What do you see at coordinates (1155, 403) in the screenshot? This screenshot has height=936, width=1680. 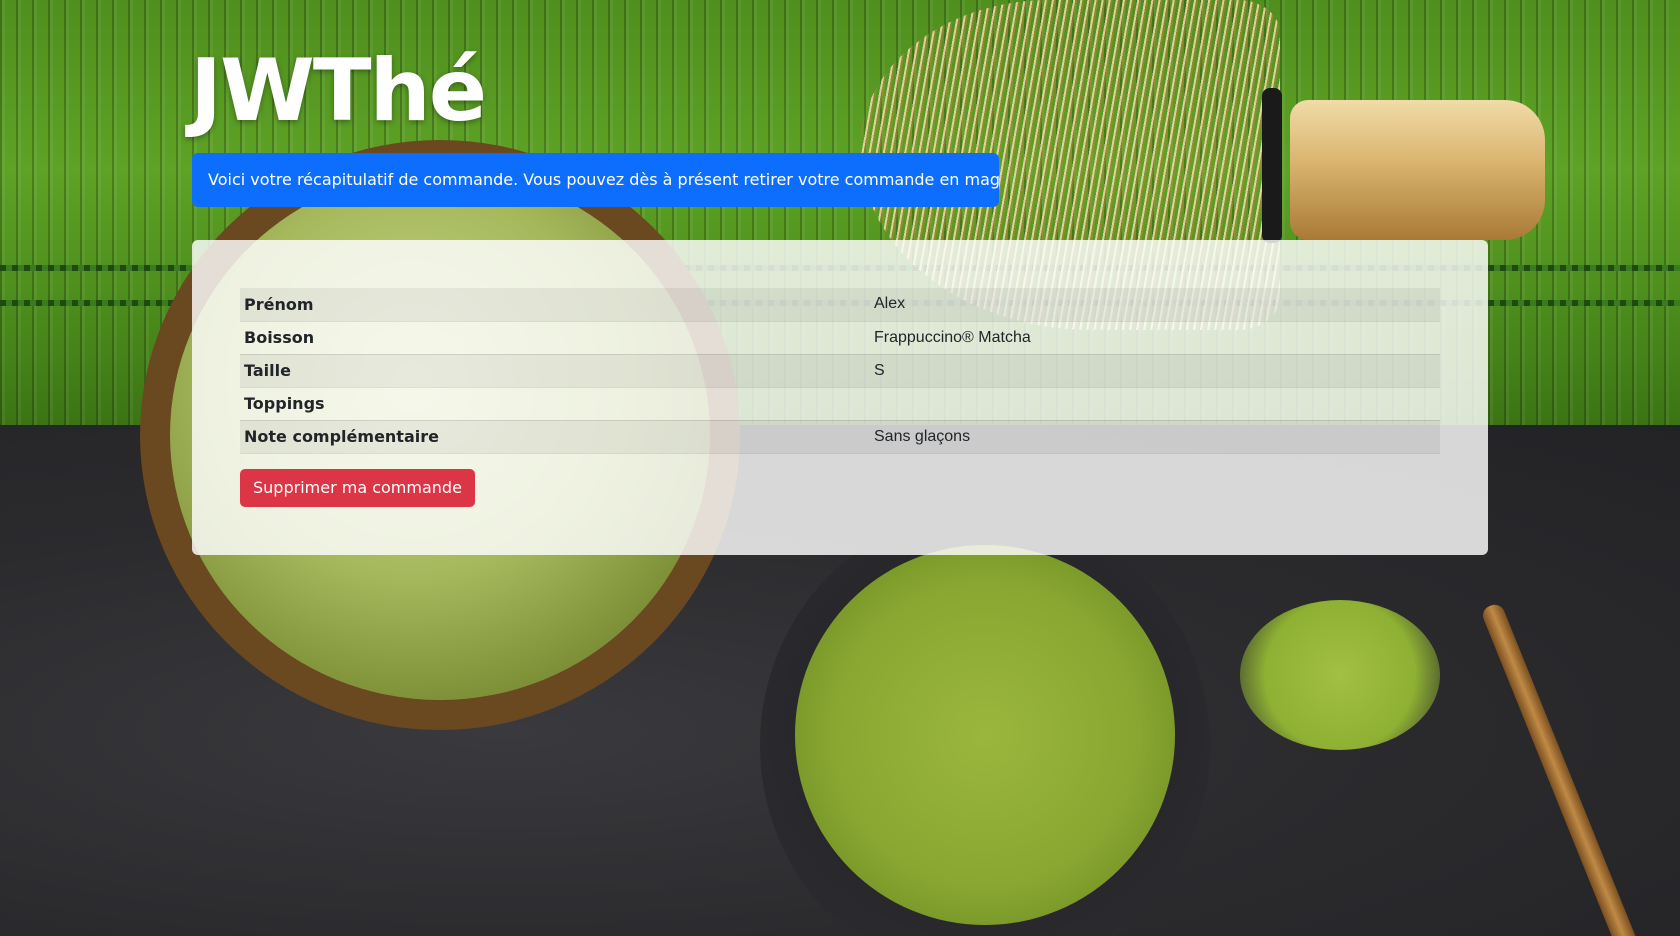 I see `row-value` at bounding box center [1155, 403].